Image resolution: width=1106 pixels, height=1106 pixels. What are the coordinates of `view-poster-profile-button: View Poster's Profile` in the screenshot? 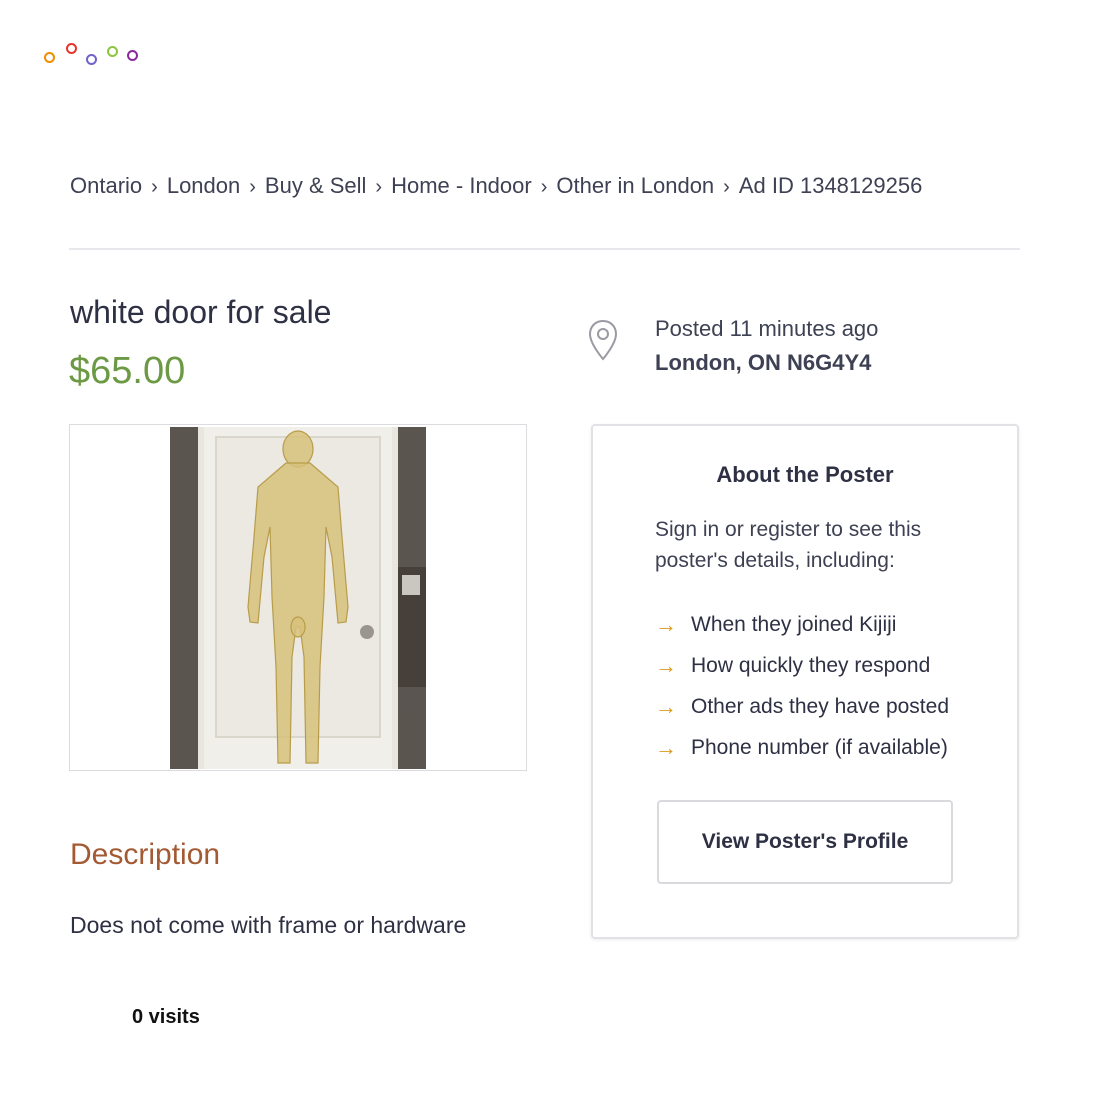 It's located at (805, 842).